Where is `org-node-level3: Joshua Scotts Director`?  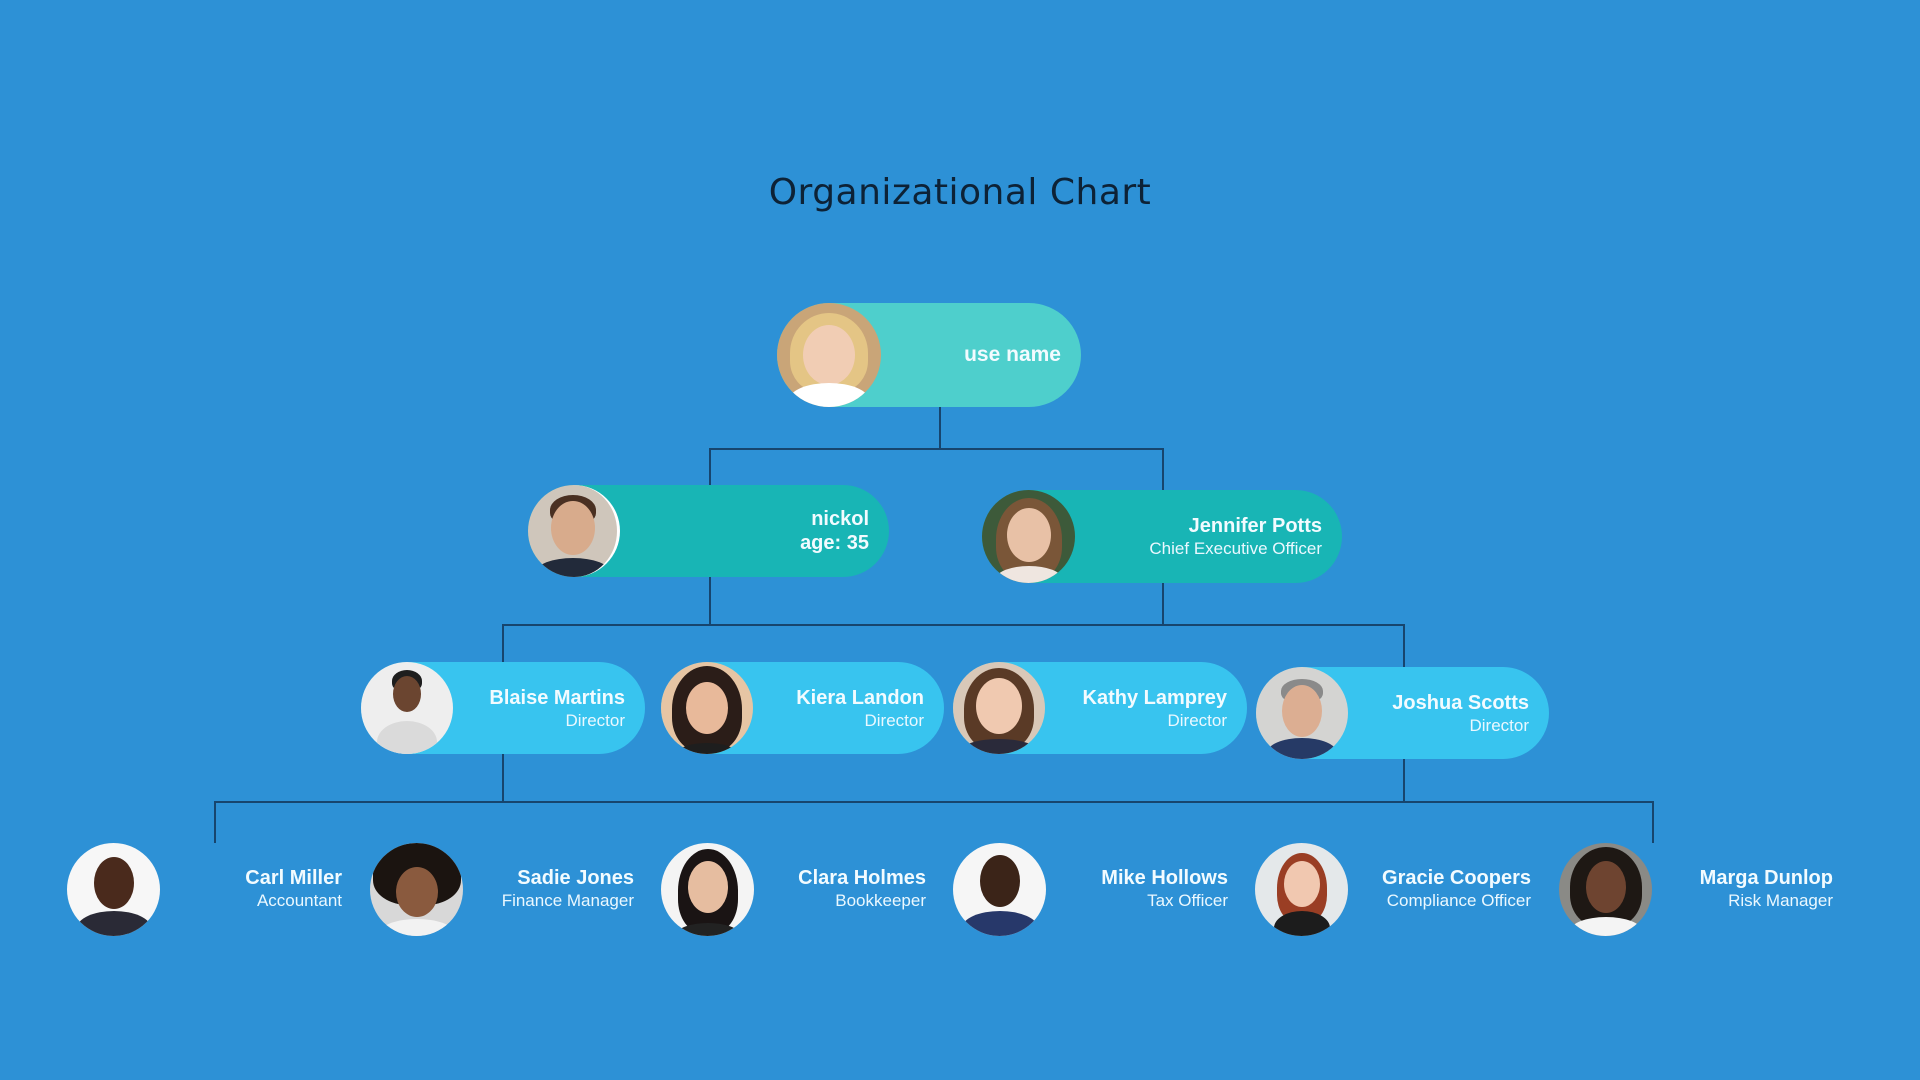
org-node-level3: Joshua Scotts Director is located at coordinates (1402, 713).